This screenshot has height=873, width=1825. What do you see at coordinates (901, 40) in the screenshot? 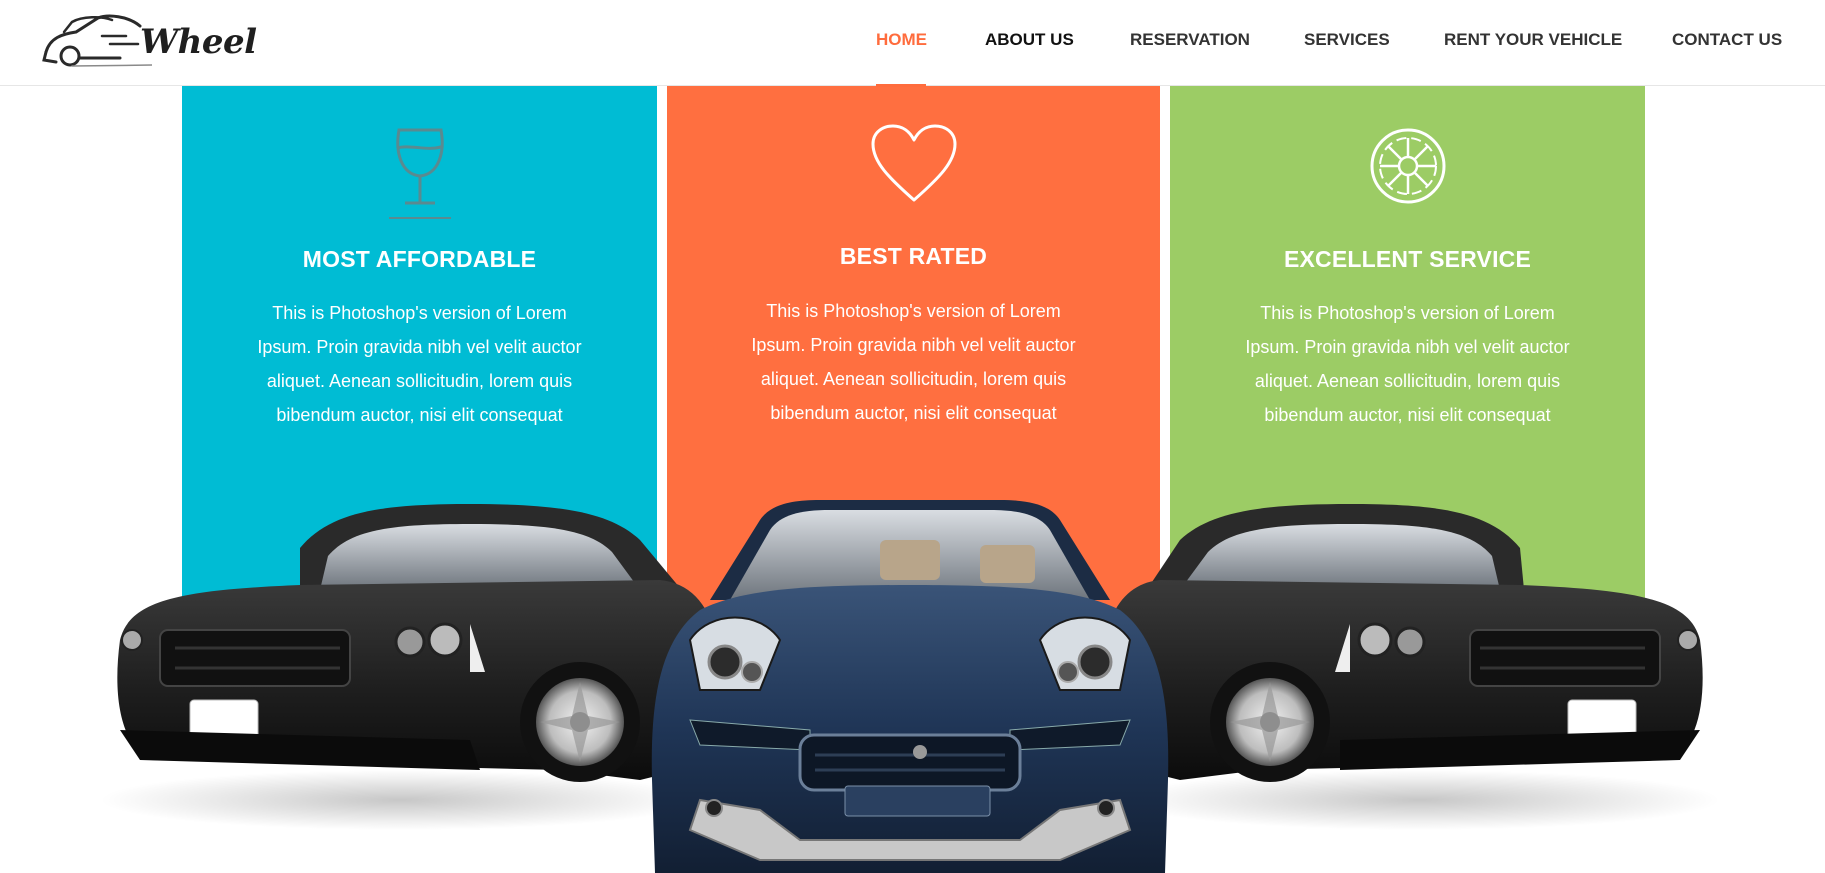
I see `nav-home: HOME` at bounding box center [901, 40].